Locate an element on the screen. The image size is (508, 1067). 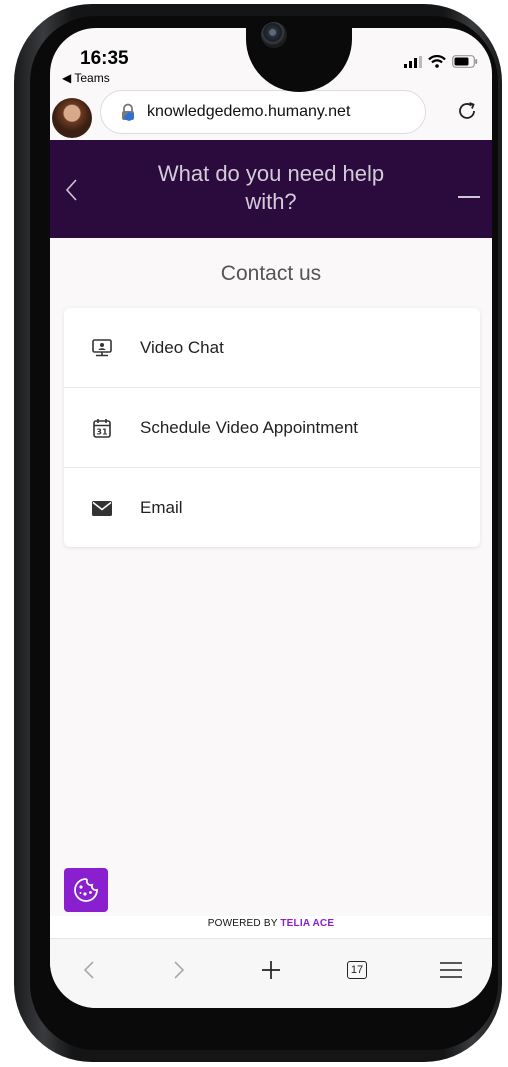
schedule-appointment-option: 31 Schedule Video Appointment is located at coordinates (272, 427).